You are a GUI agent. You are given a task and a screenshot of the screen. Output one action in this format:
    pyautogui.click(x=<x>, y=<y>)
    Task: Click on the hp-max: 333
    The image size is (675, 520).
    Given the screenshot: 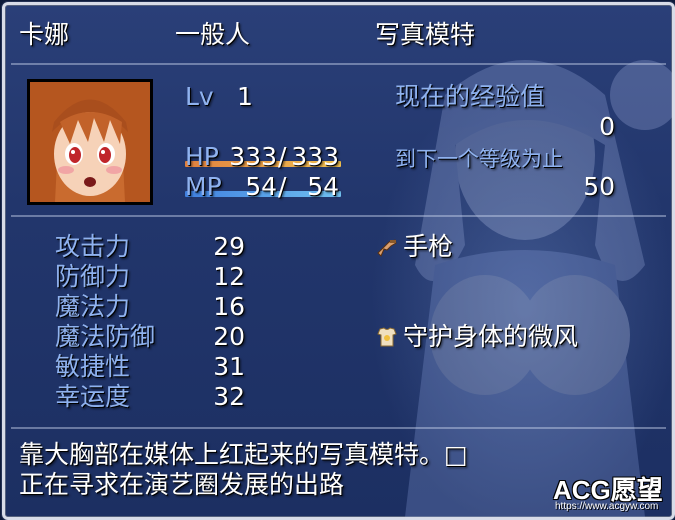 What is the action you would take?
    pyautogui.click(x=315, y=156)
    